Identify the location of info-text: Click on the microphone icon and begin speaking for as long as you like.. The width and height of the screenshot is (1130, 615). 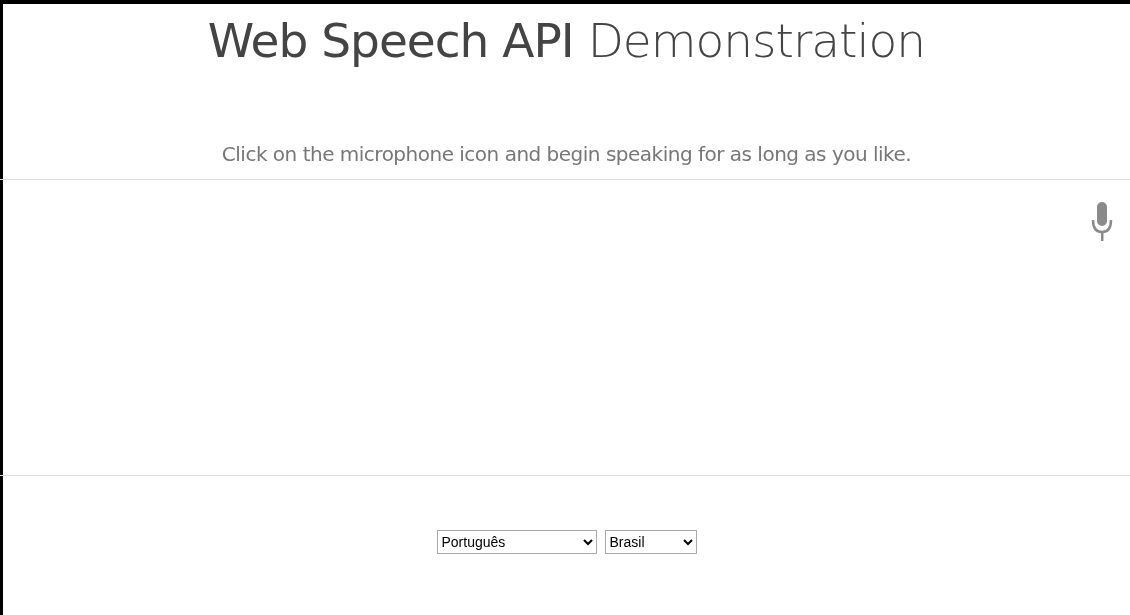
(566, 155).